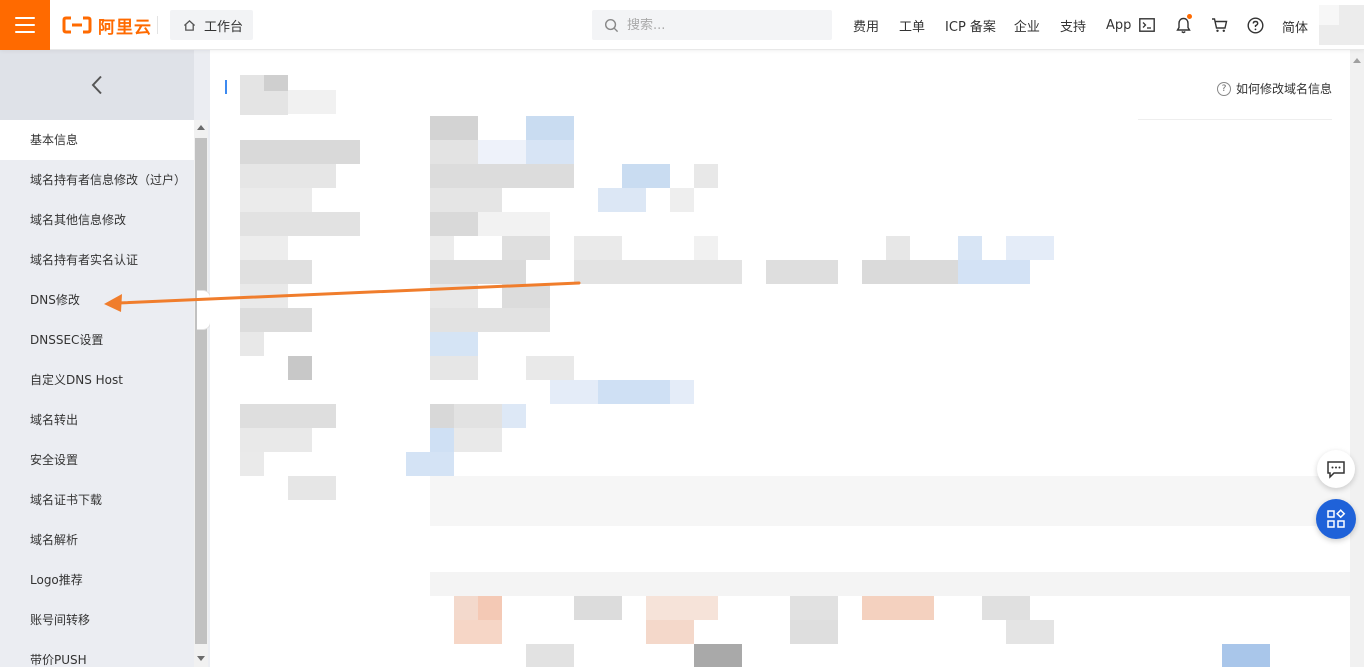 This screenshot has width=1364, height=667. I want to click on avatar, so click(1341, 25).